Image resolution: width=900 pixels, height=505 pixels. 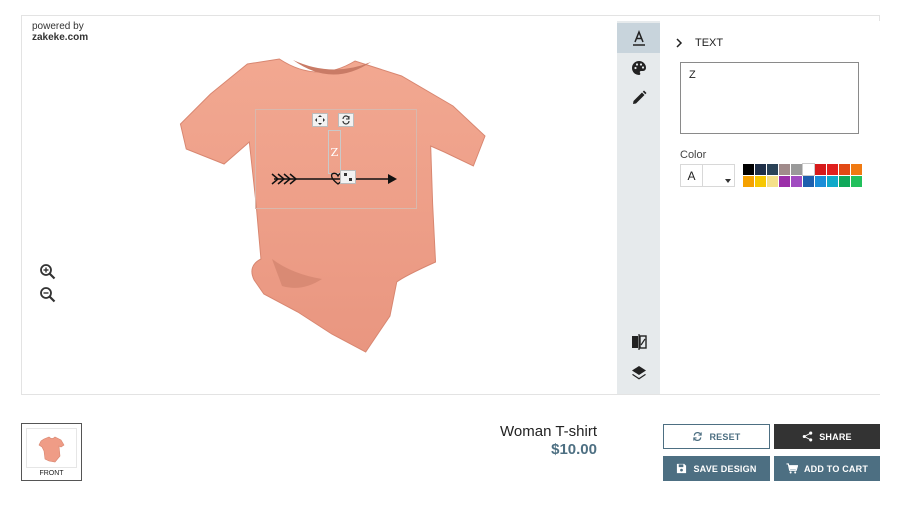 I want to click on compare-icon, so click(x=639, y=342).